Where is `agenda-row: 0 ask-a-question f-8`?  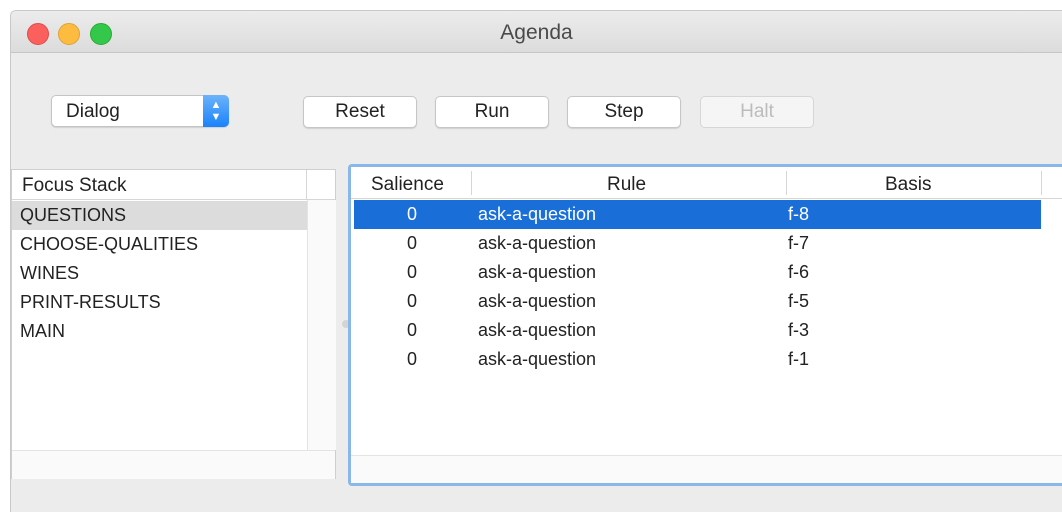
agenda-row: 0 ask-a-question f-8 is located at coordinates (697, 214).